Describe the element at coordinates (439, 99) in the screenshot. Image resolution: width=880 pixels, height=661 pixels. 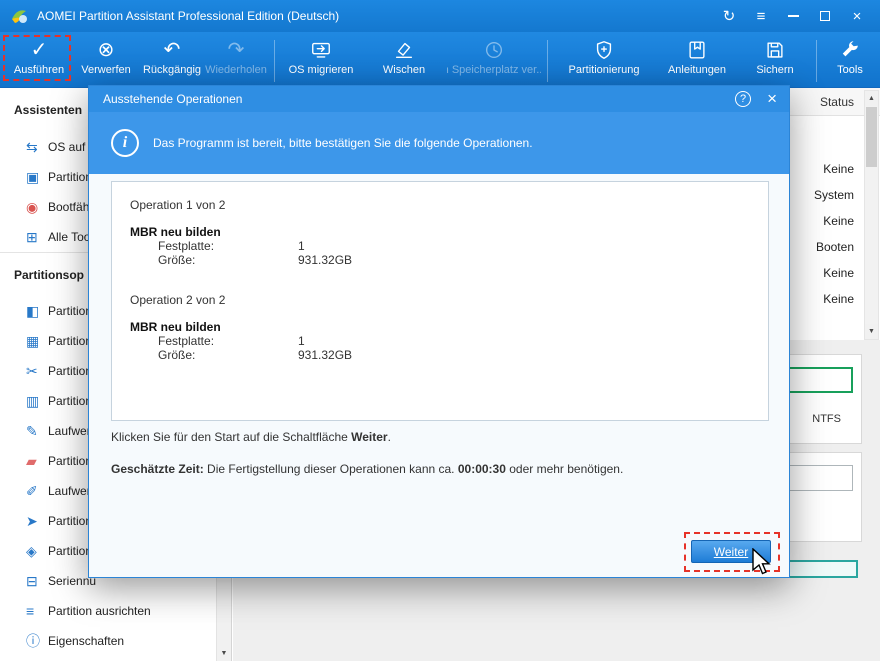
I see `dialog-titlebar: Ausstehende Operationen ? ×` at that location.